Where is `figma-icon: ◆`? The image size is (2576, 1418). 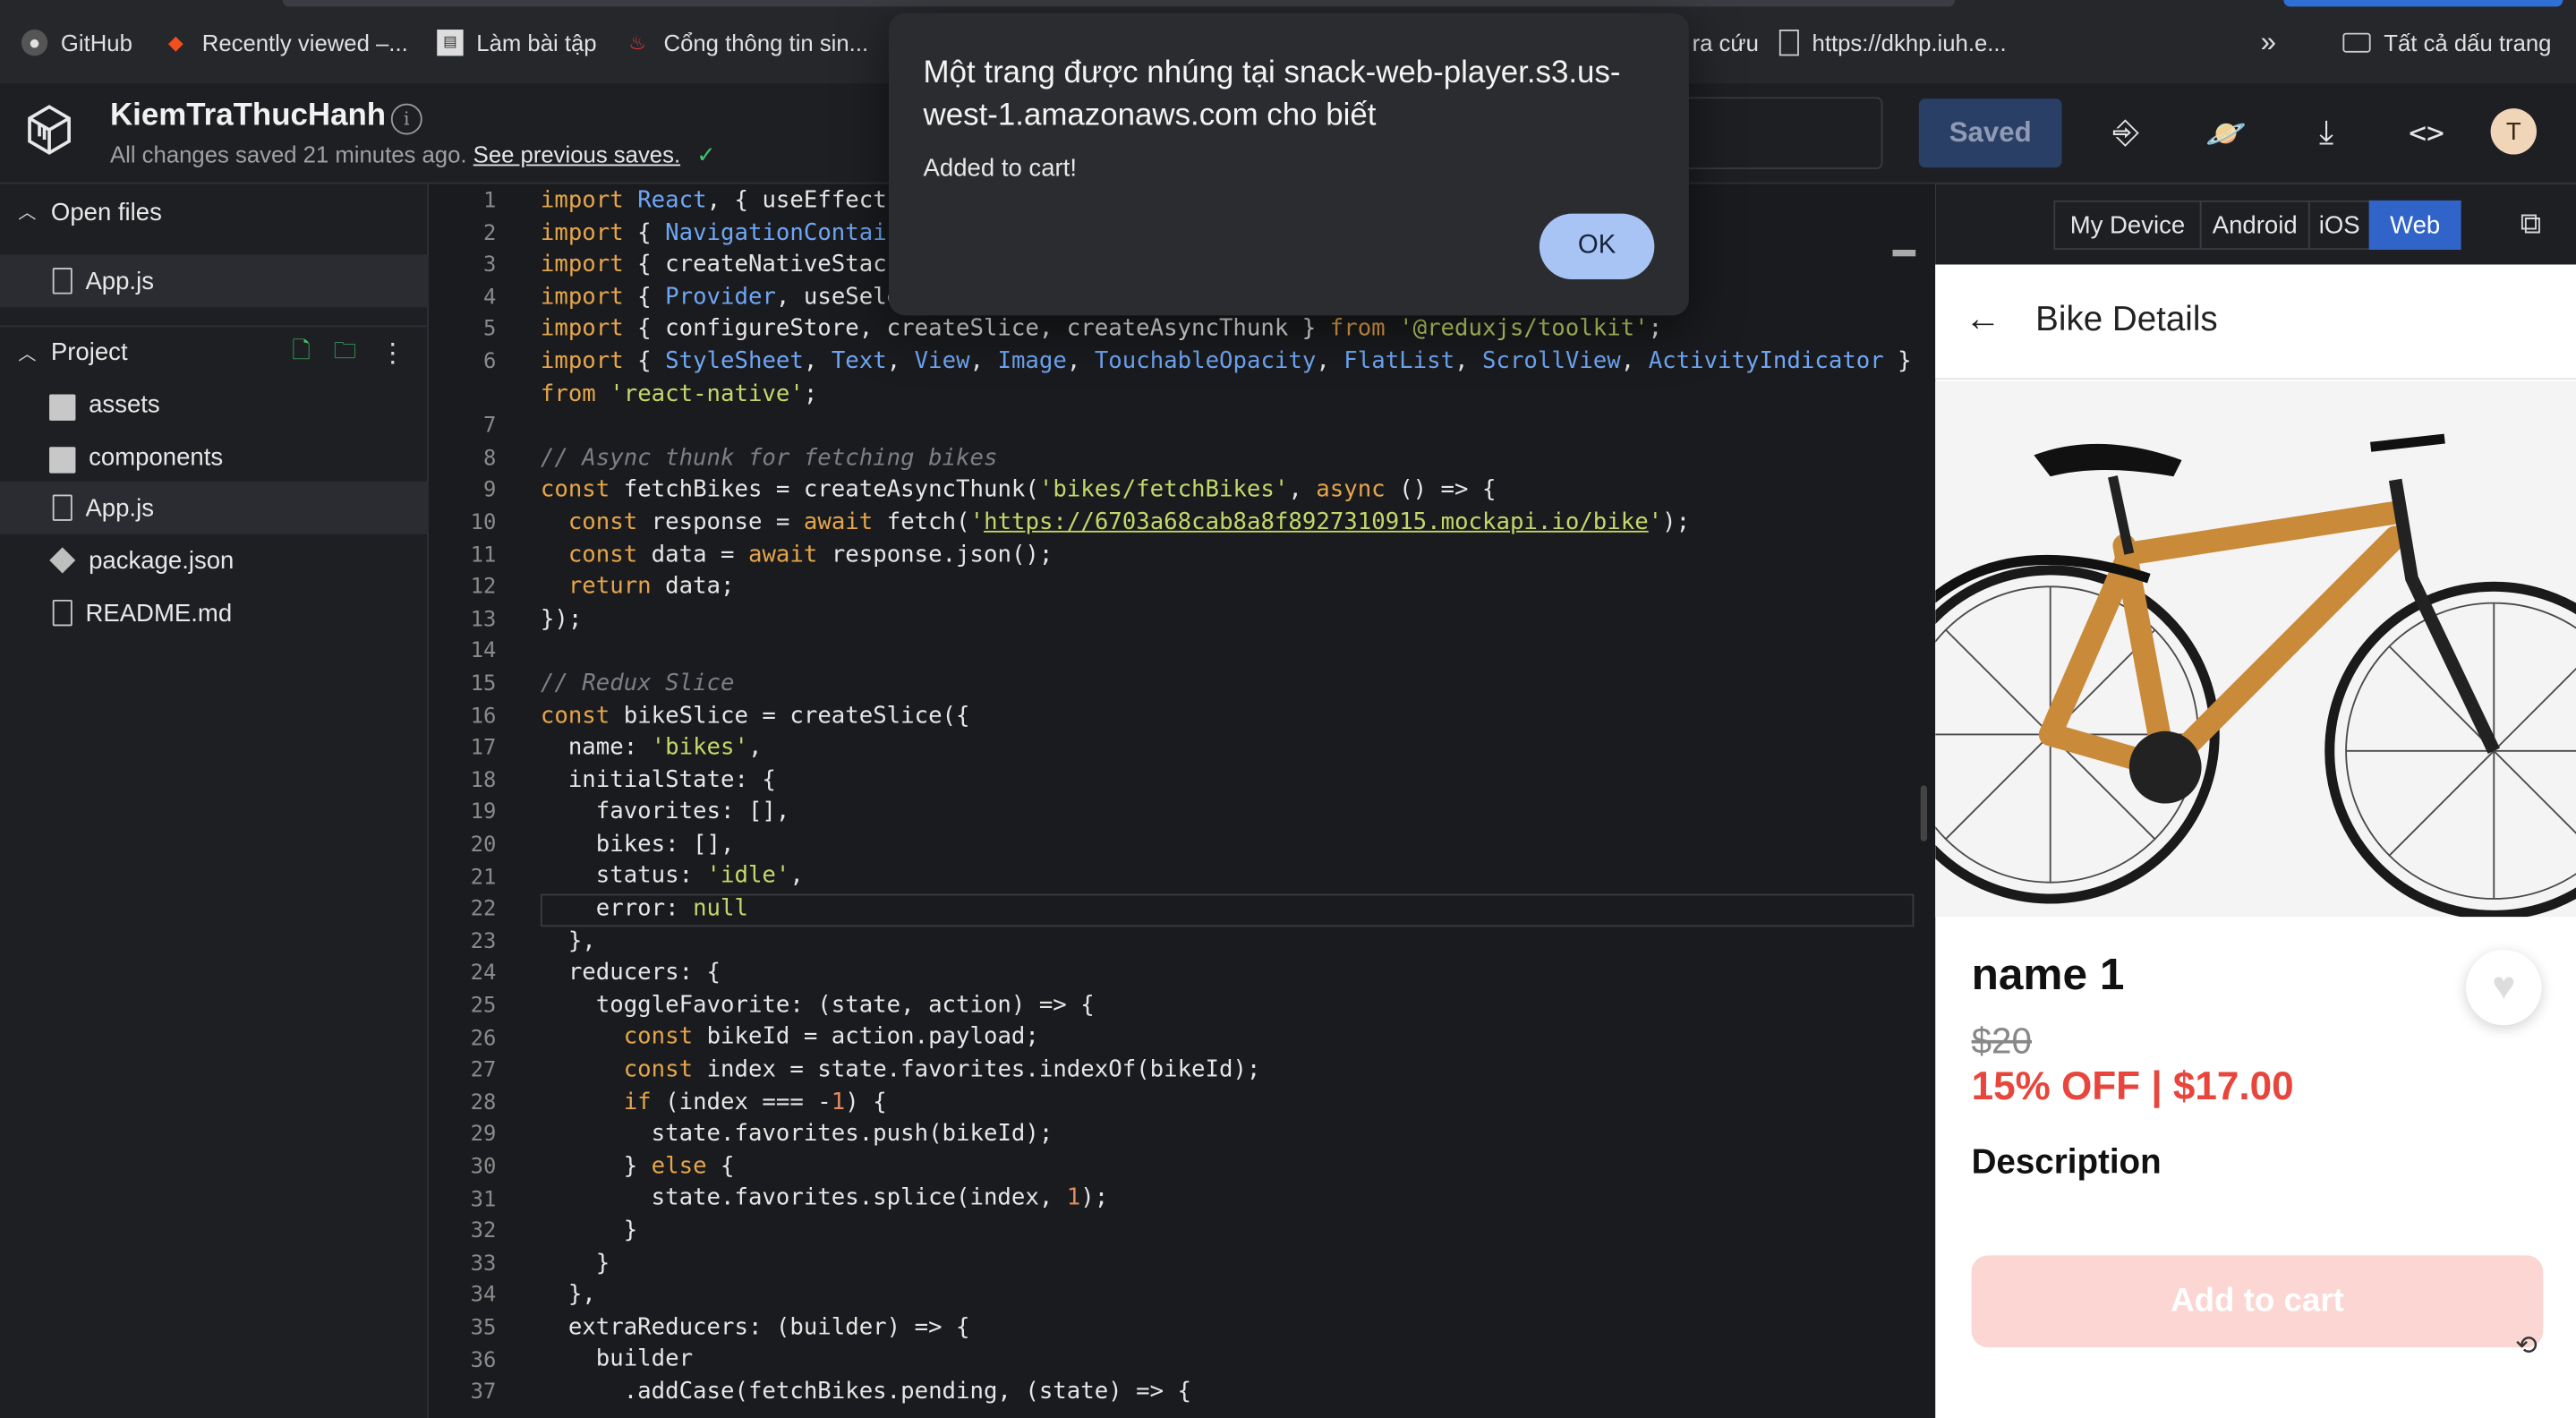 figma-icon: ◆ is located at coordinates (175, 42).